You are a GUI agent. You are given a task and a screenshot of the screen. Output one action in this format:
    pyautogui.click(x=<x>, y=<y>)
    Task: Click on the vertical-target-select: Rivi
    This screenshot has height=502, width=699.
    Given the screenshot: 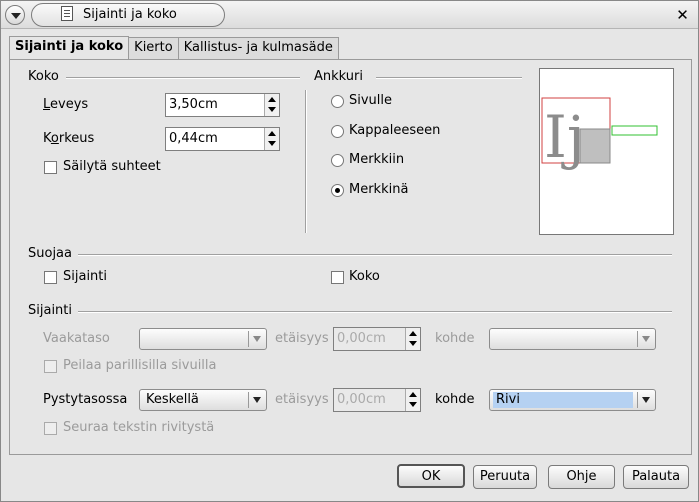 What is the action you would take?
    pyautogui.click(x=572, y=400)
    